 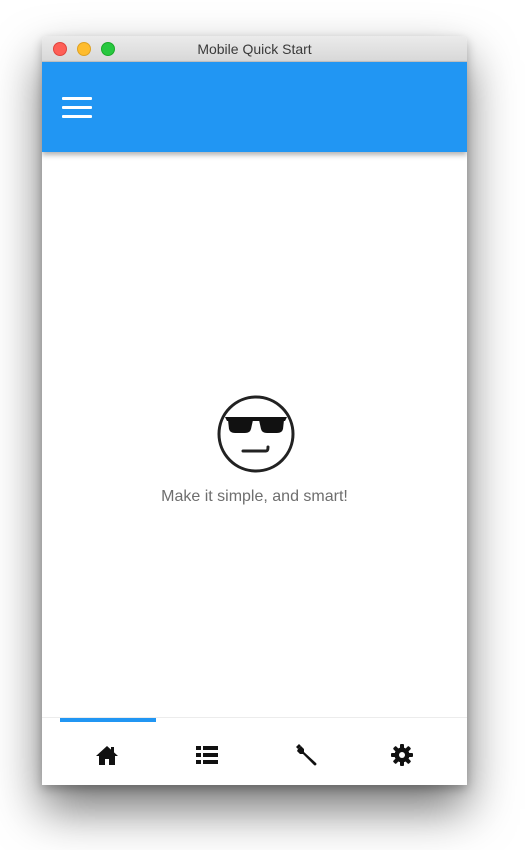 I want to click on window-titlebar: Mobile Quick Start, so click(x=254, y=49).